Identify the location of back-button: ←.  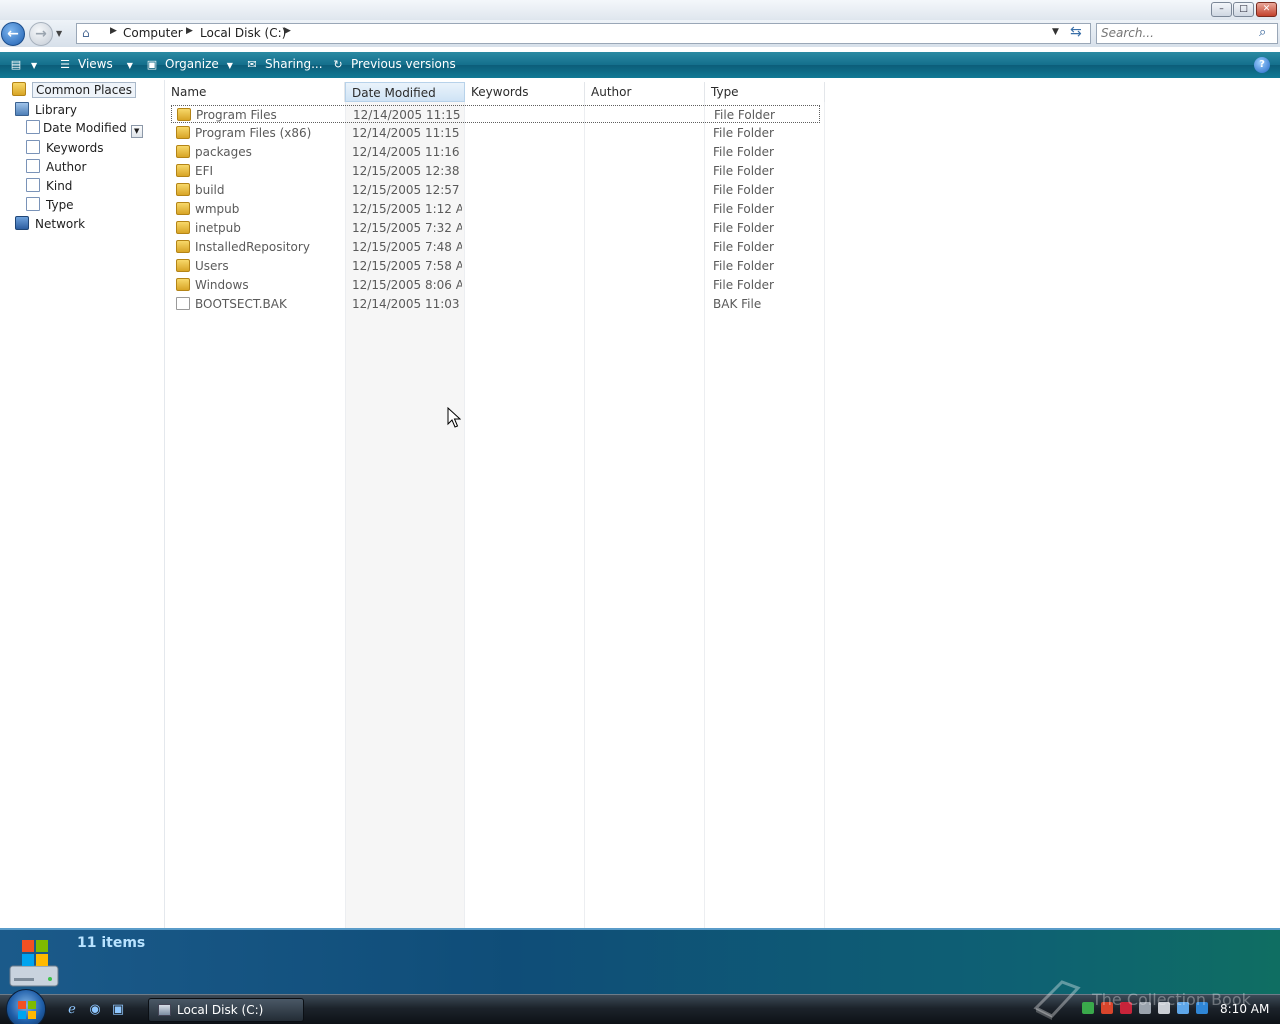
(13, 34).